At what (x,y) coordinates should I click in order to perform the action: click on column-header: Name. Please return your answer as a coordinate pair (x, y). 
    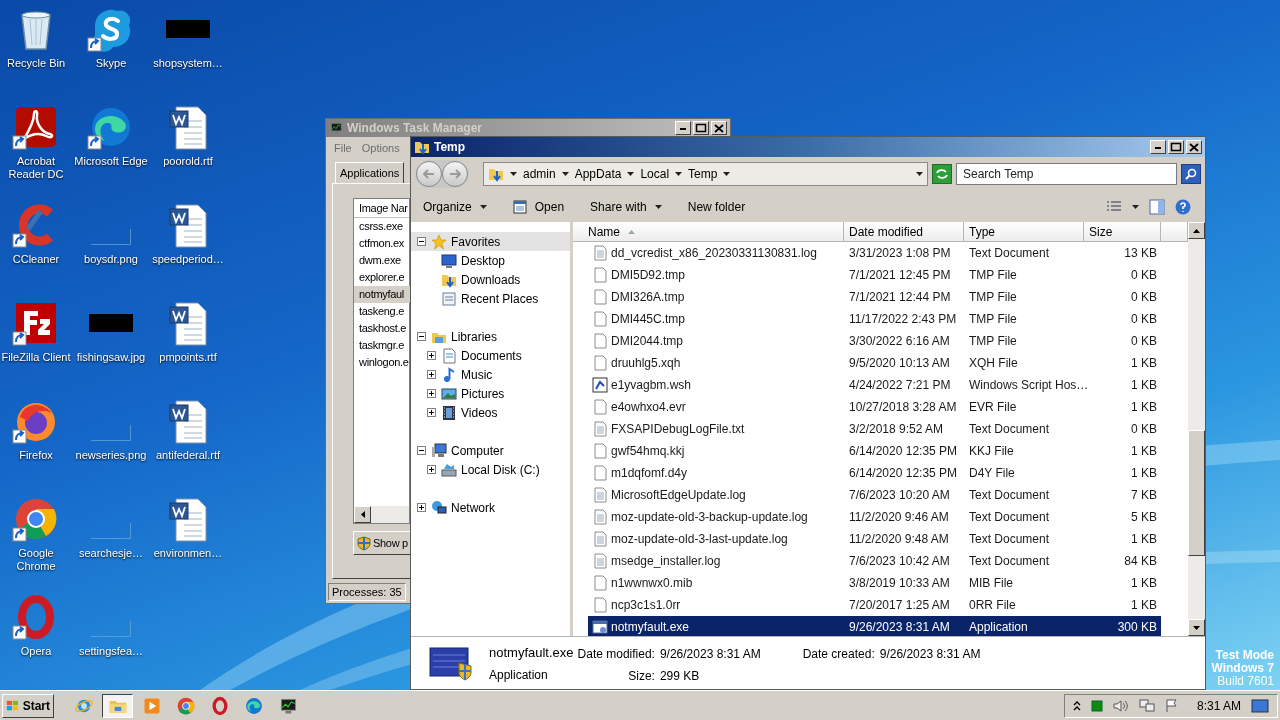
    Looking at the image, I should click on (708, 232).